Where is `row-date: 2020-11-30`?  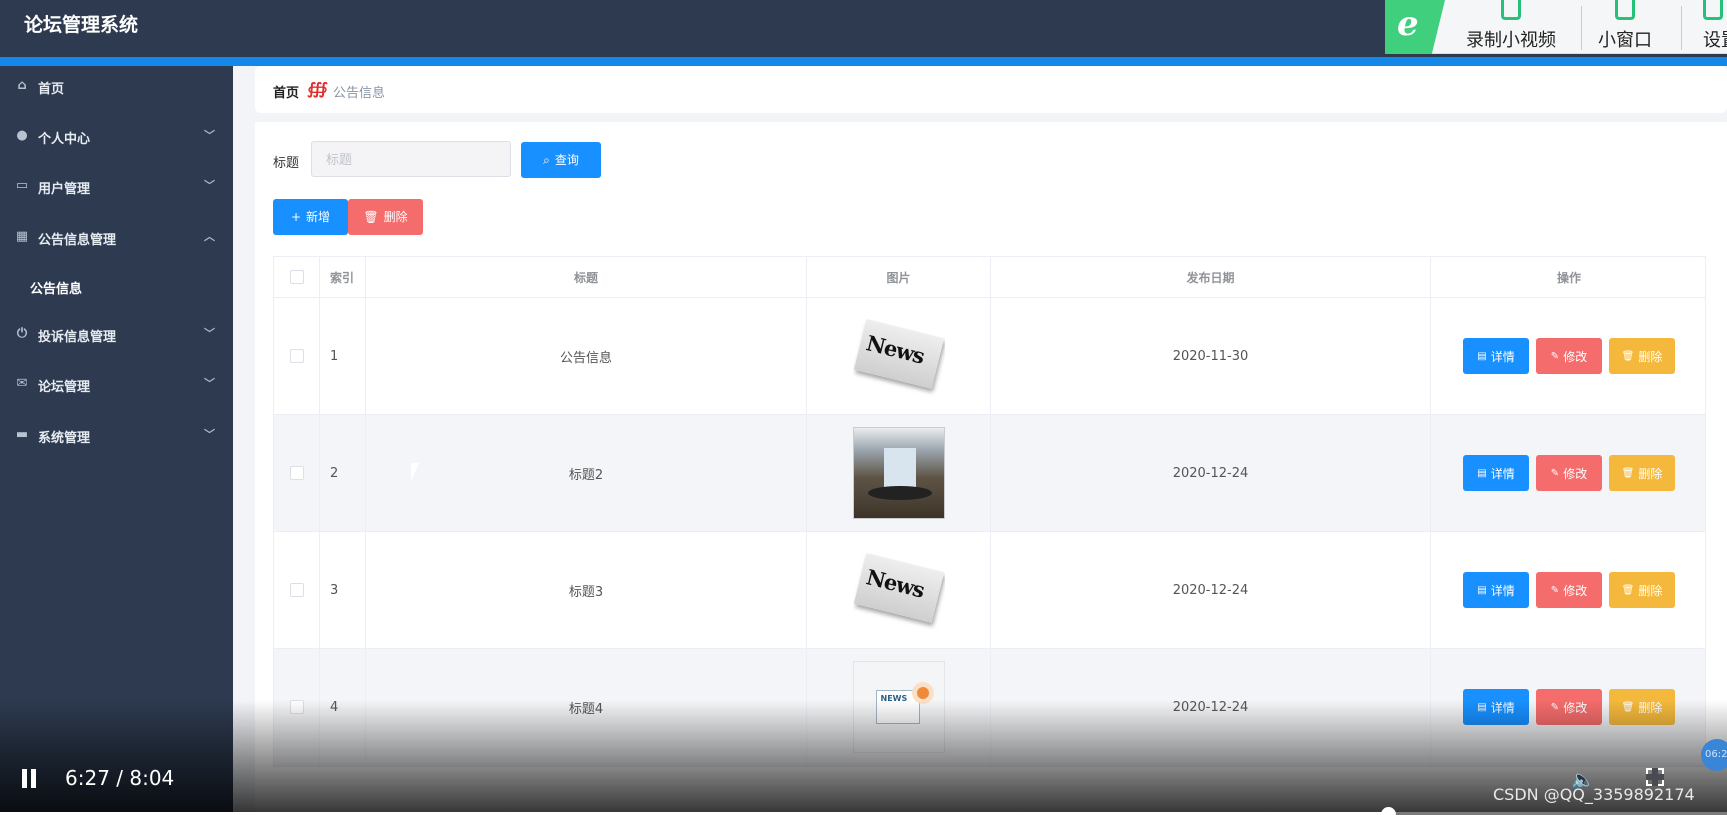
row-date: 2020-11-30 is located at coordinates (1211, 356).